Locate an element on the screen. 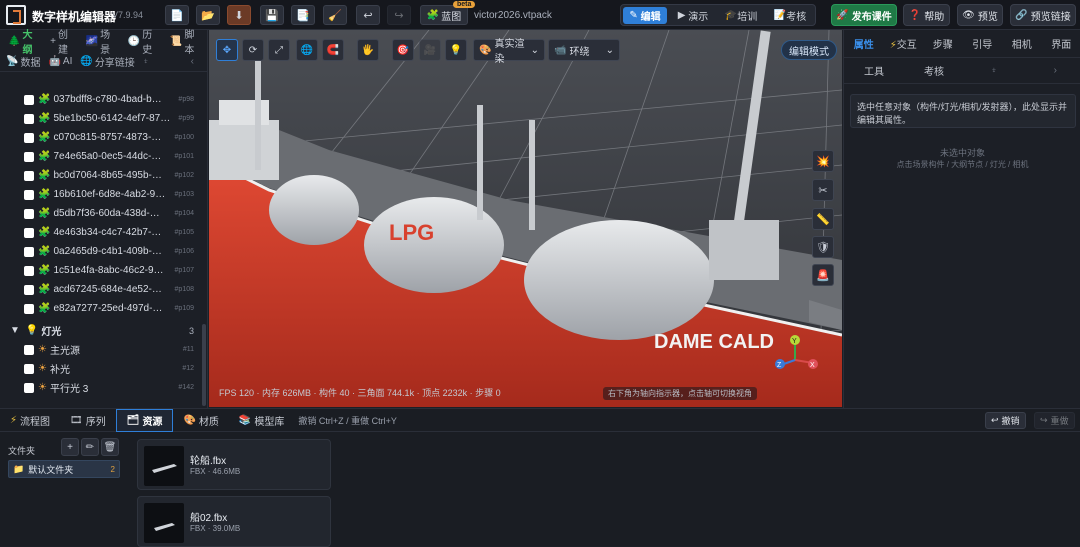 This screenshot has width=1080, height=547. tab-model-library: 📚模型库 is located at coordinates (261, 420).